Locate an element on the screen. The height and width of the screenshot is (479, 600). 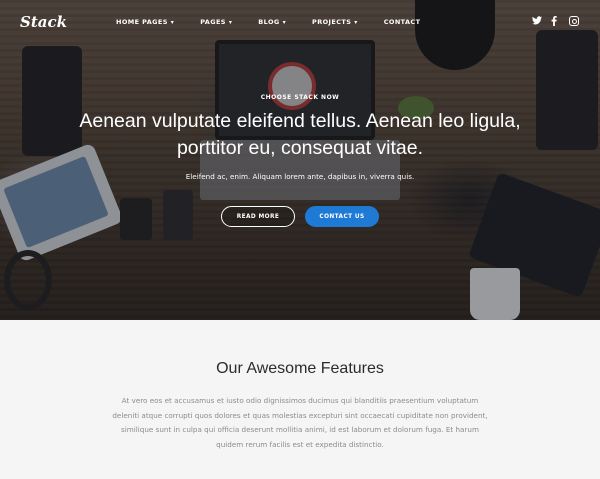
facebook-icon is located at coordinates (554, 22).